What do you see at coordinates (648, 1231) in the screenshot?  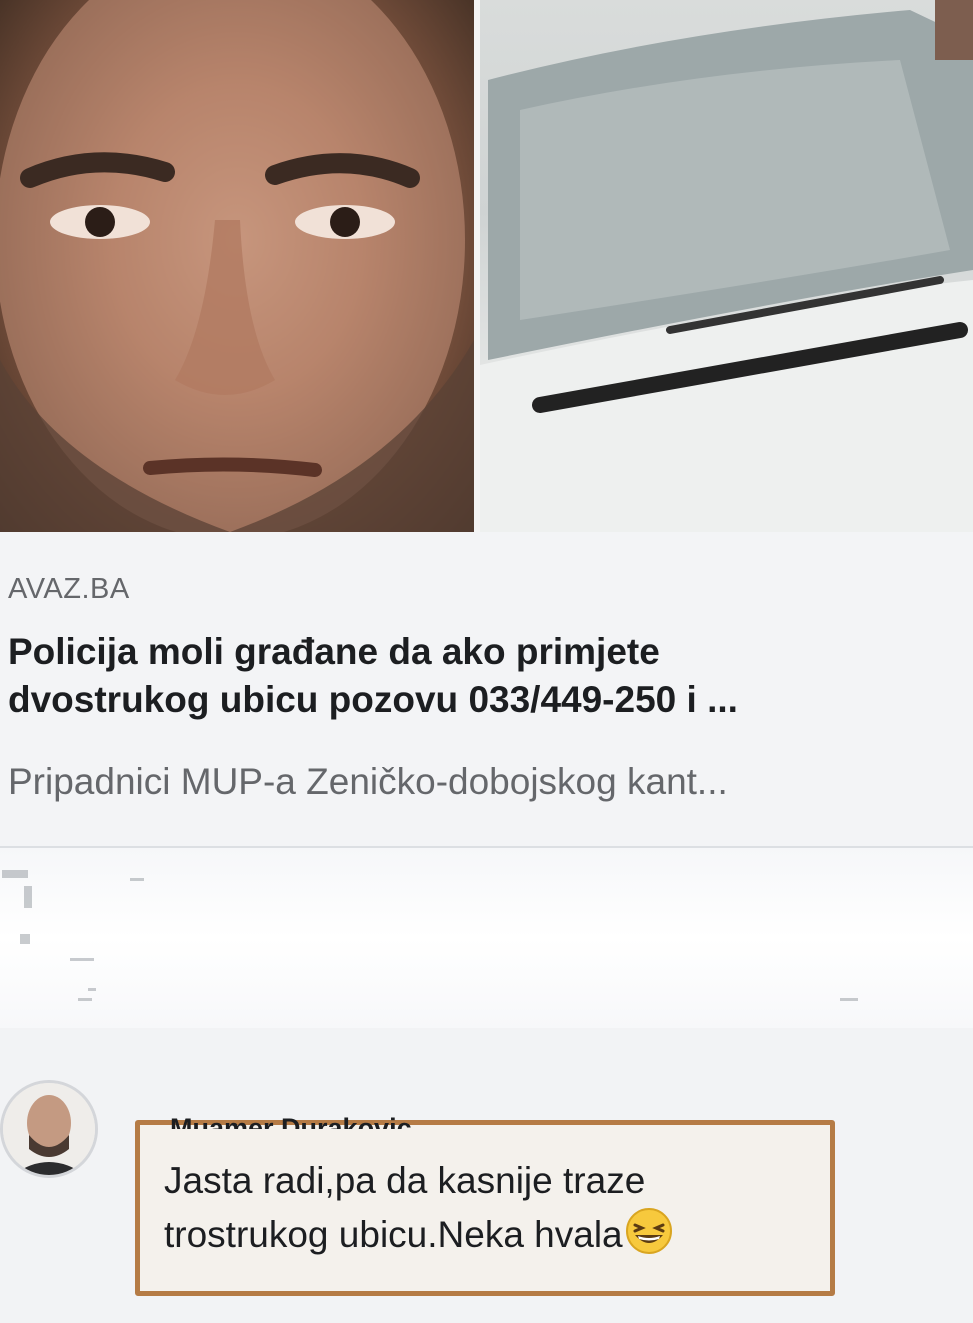 I see `grinning-squinting-face-icon` at bounding box center [648, 1231].